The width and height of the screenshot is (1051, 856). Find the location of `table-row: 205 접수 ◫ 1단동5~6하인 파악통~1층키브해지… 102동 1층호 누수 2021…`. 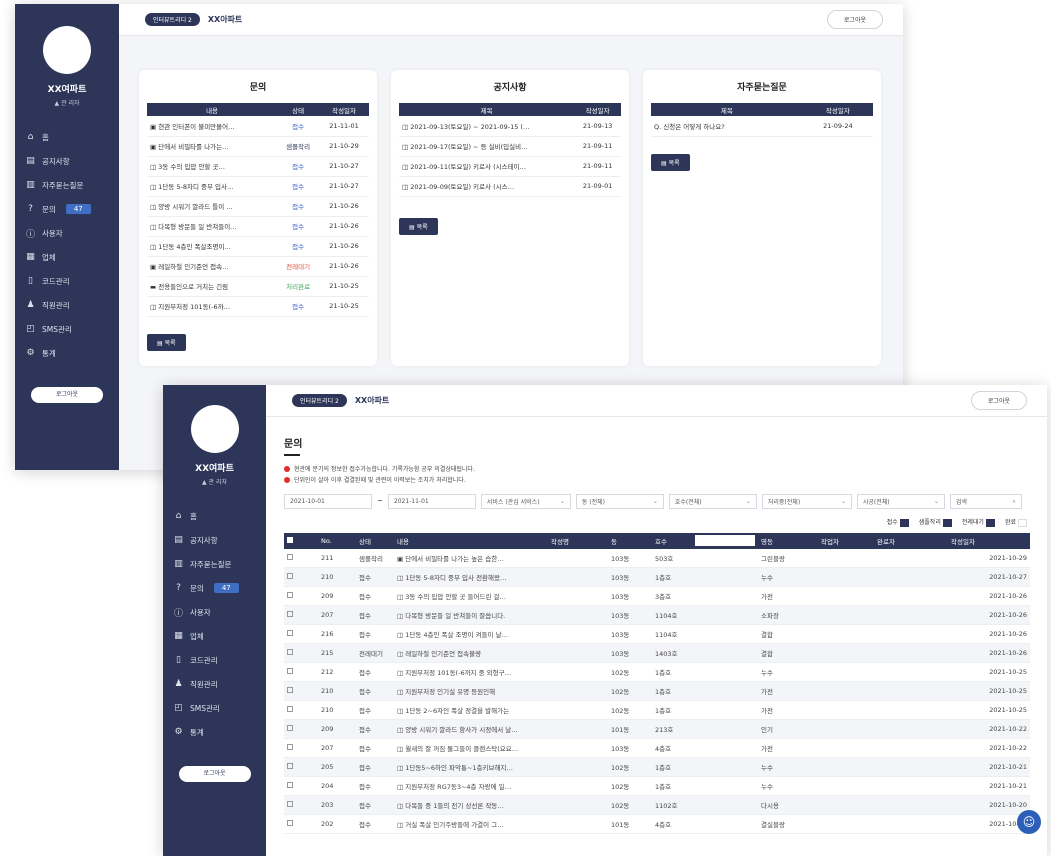

table-row: 205 접수 ◫ 1단동5~6하인 파악통~1층키브해지… 102동 1층호 누수 2021… is located at coordinates (657, 767).